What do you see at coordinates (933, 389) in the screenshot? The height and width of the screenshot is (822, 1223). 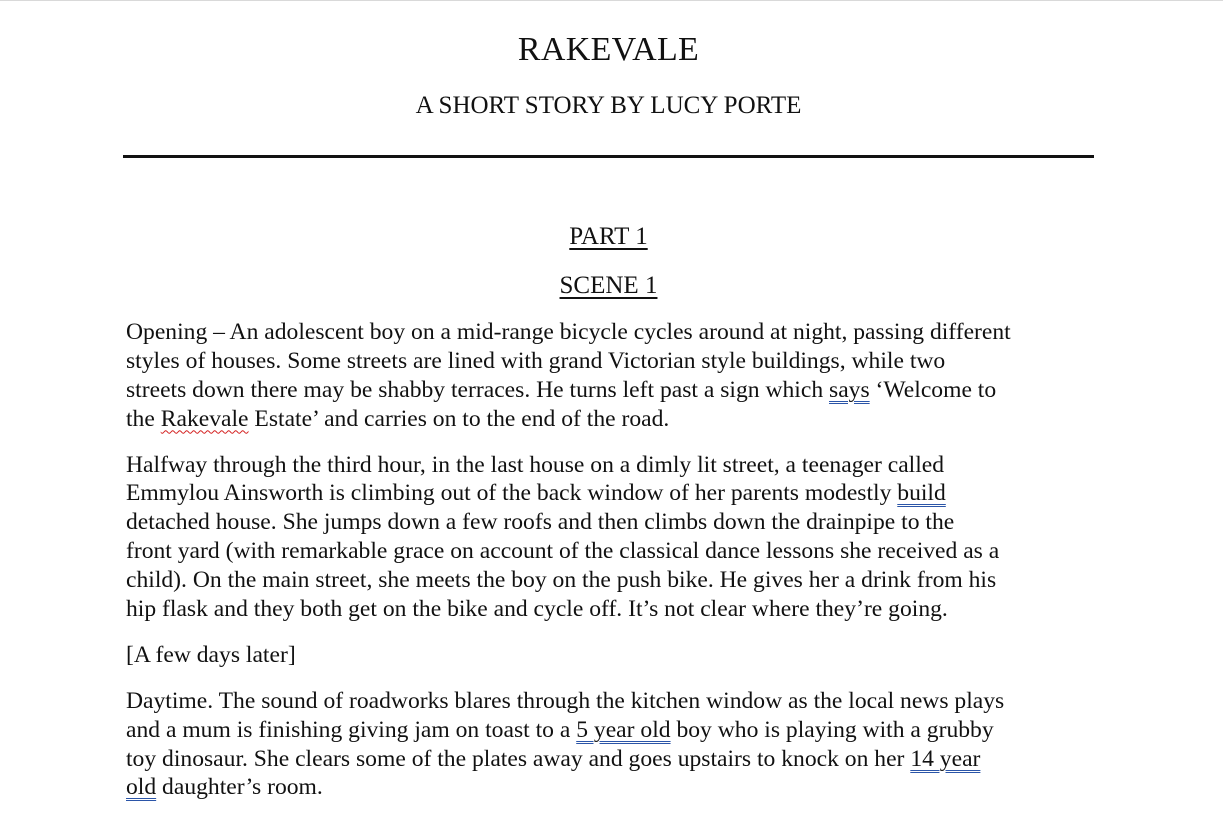 I see `text-run: ‘Welcome to` at bounding box center [933, 389].